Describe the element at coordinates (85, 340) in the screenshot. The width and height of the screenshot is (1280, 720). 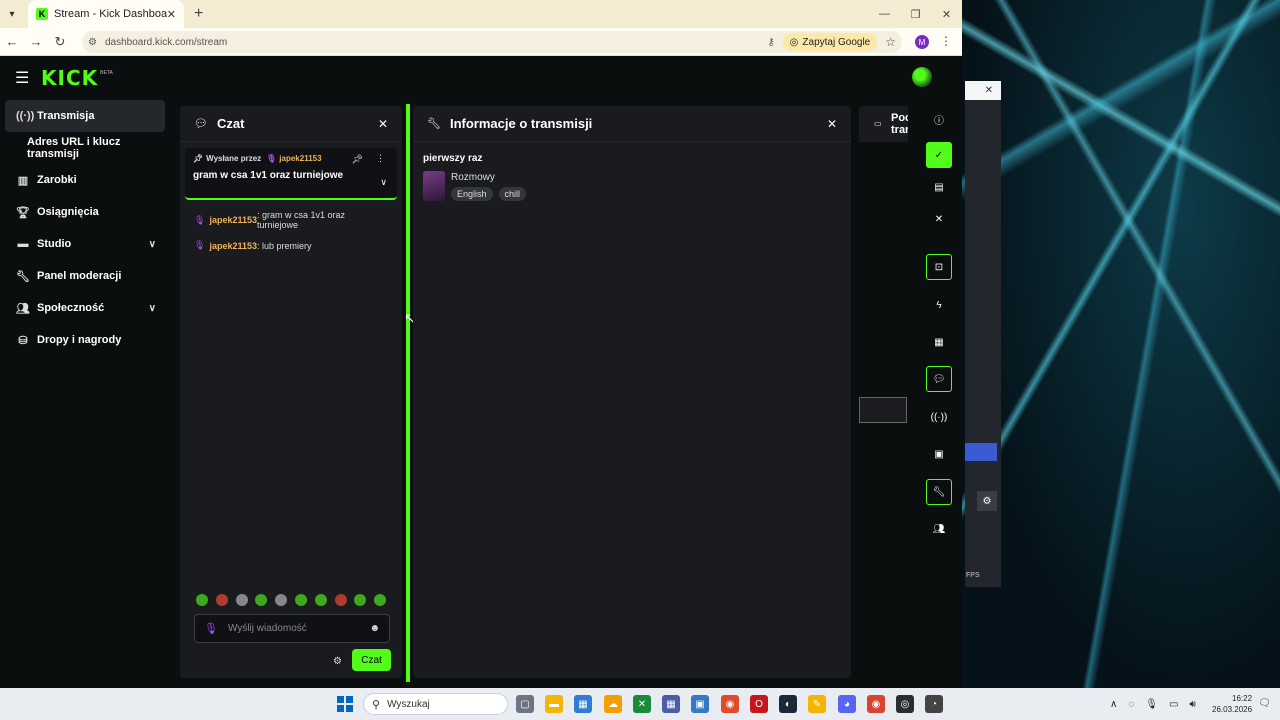
I see `sidebar-item-dropy: ⛁ Dropy i nagrody` at that location.